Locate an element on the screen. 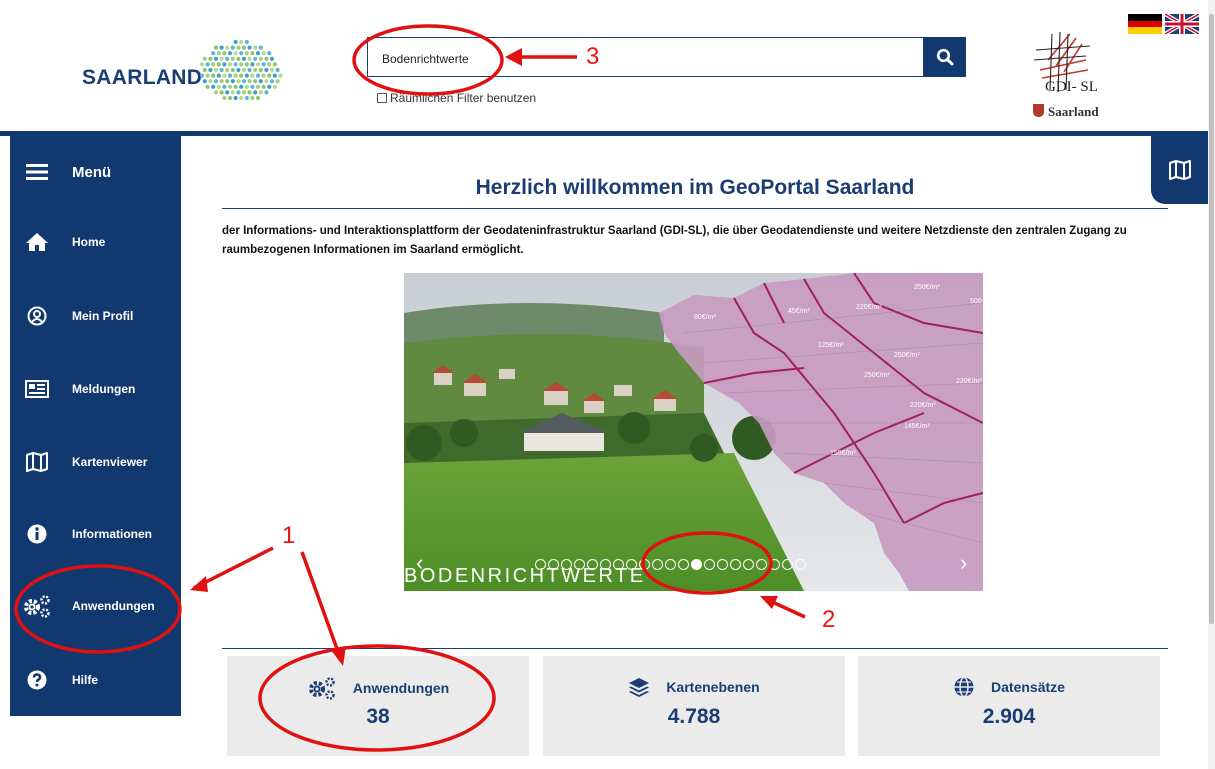 Image resolution: width=1215 pixels, height=769 pixels. stat-value: 4.788 is located at coordinates (694, 716).